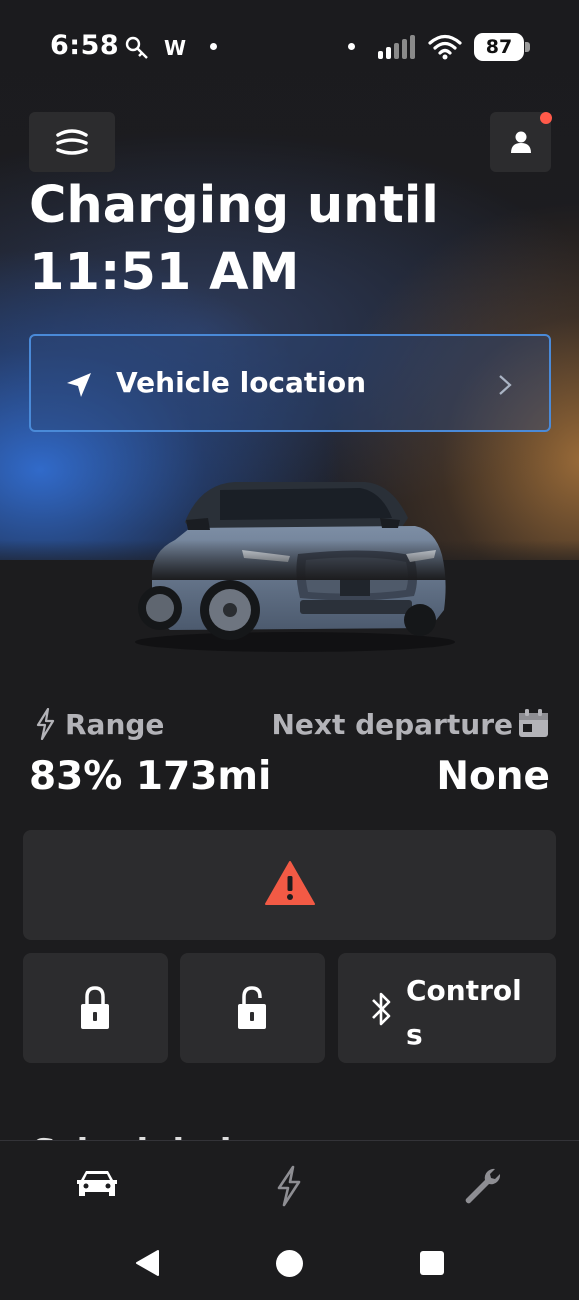 This screenshot has height=1300, width=579. I want to click on next-departure-value: None, so click(493, 776).